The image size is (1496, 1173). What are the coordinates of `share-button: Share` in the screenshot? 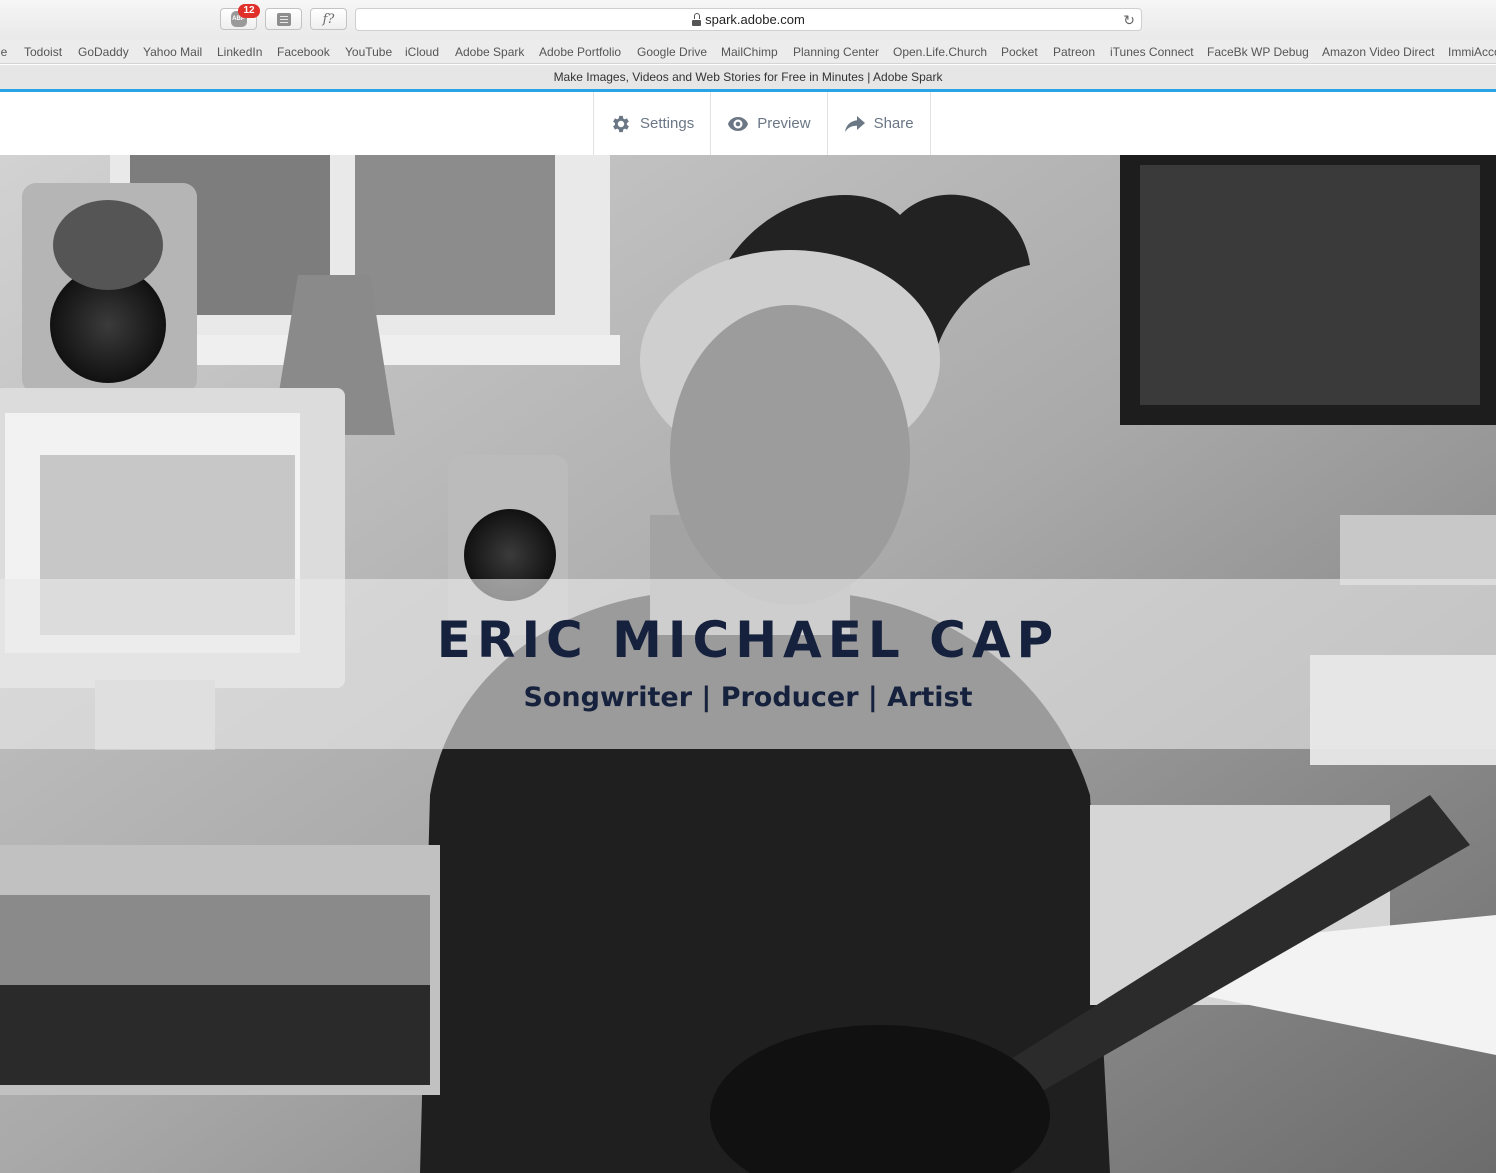 It's located at (878, 123).